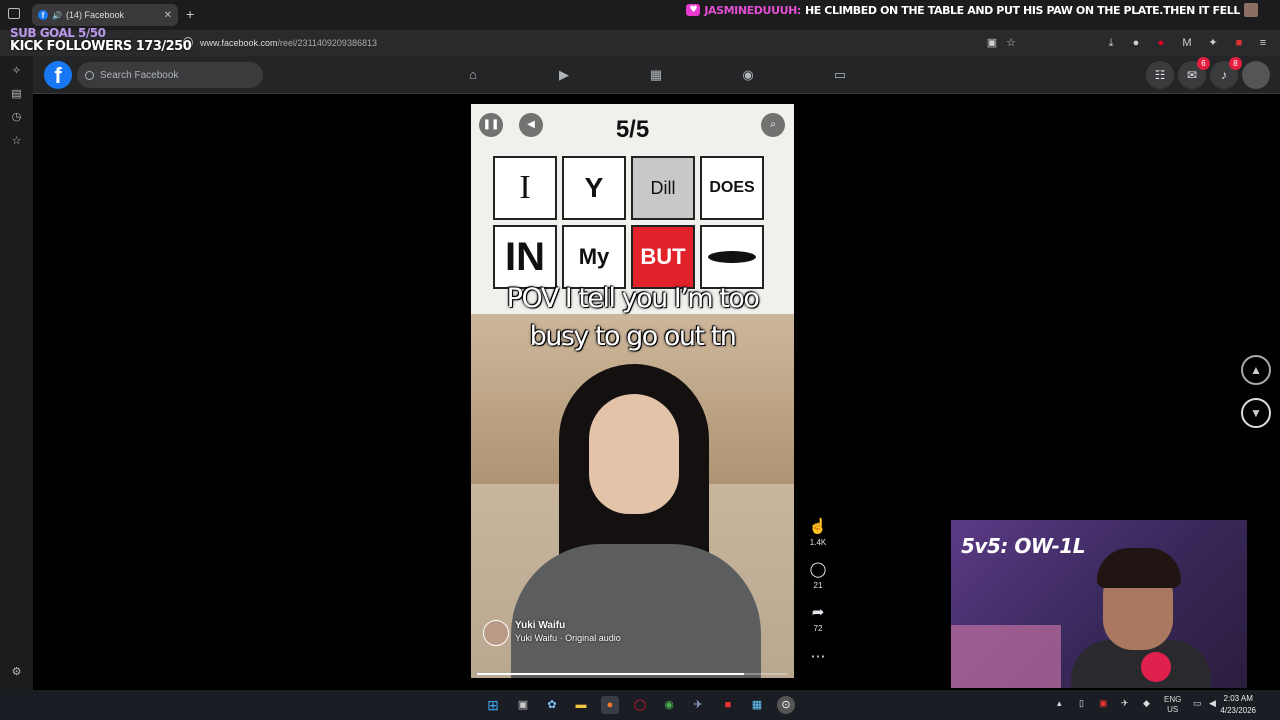 This screenshot has height=720, width=1280. What do you see at coordinates (525, 188) in the screenshot?
I see `puzzle-tile: I` at bounding box center [525, 188].